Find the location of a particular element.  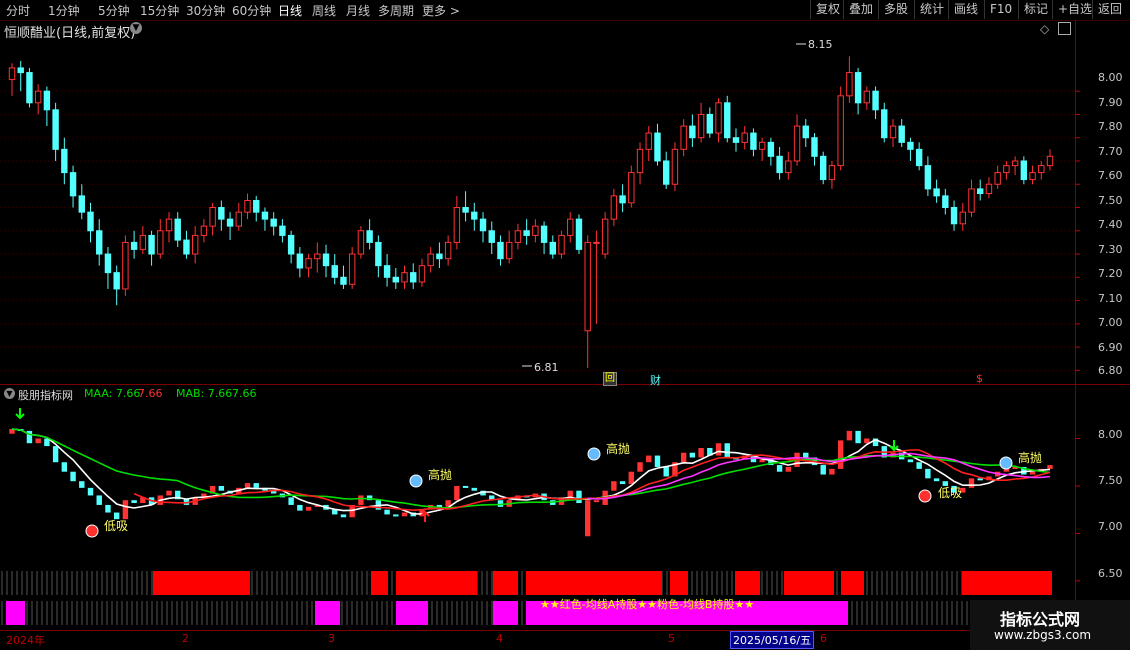

up-arrow-icon is located at coordinates (425, 516).